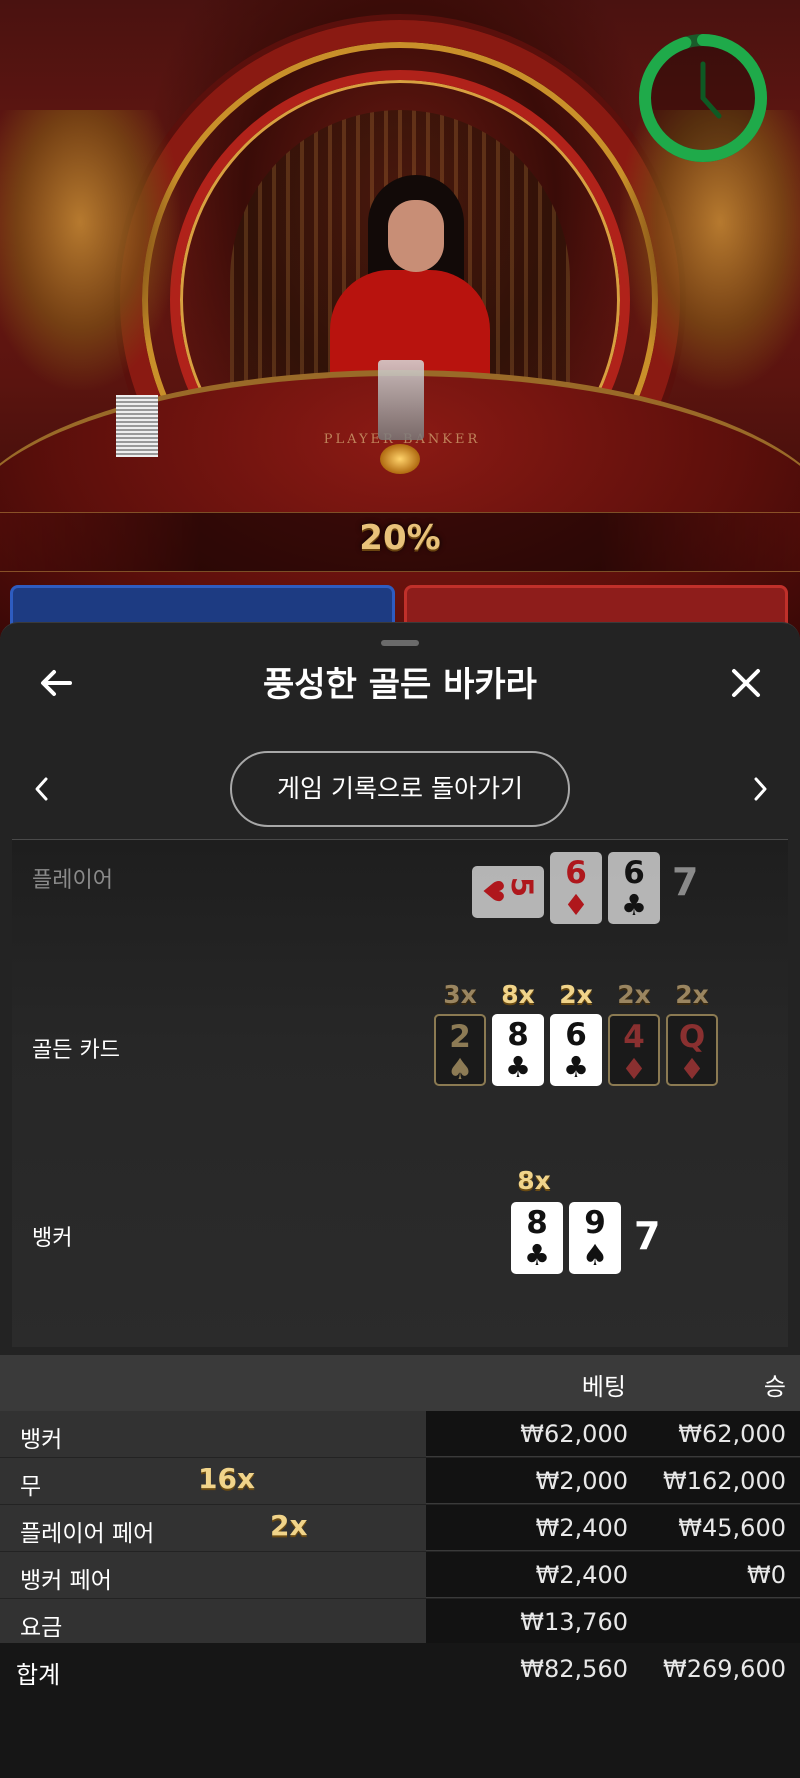 The height and width of the screenshot is (1778, 800). I want to click on banker-card: 9 ♠, so click(595, 1238).